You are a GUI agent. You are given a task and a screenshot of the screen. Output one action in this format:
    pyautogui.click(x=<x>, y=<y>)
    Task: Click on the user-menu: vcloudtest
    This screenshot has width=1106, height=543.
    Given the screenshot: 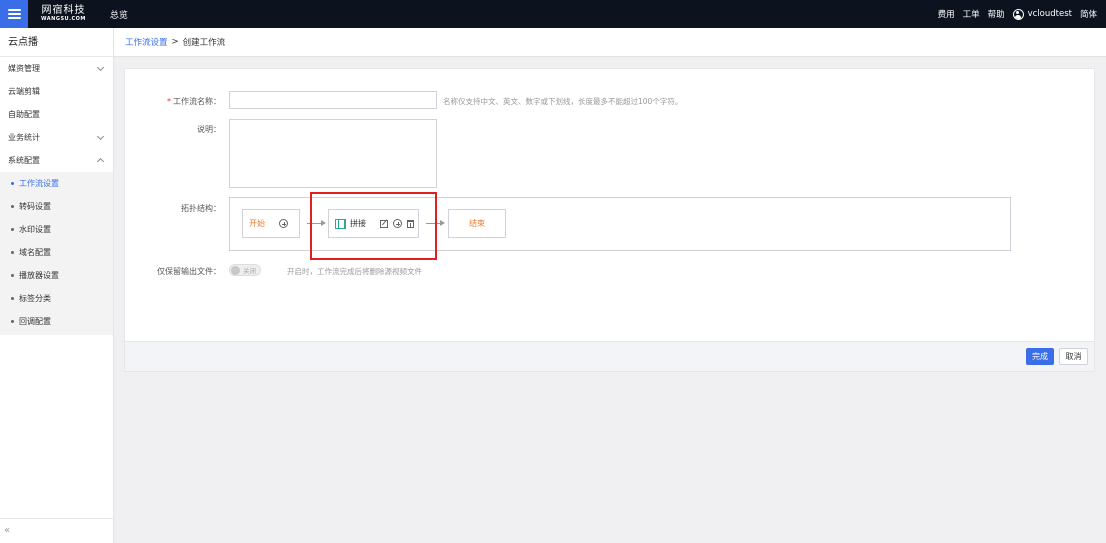 What is the action you would take?
    pyautogui.click(x=1042, y=14)
    